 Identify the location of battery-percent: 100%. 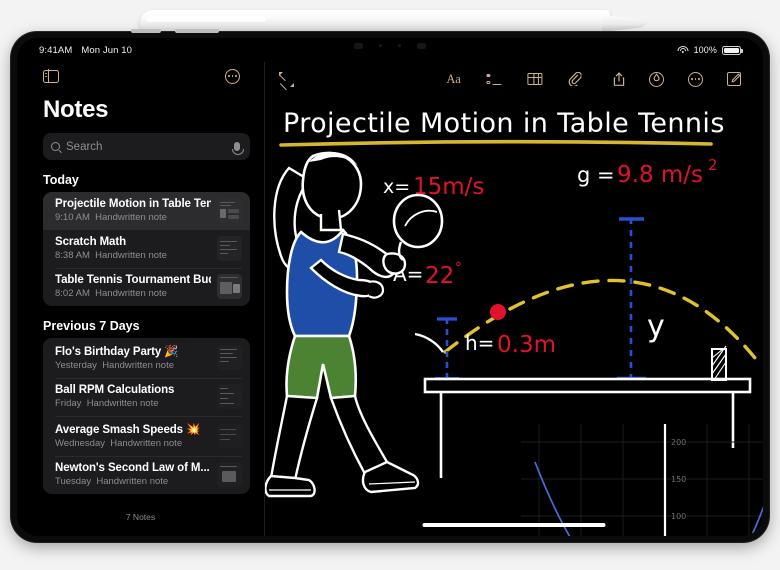
(705, 50).